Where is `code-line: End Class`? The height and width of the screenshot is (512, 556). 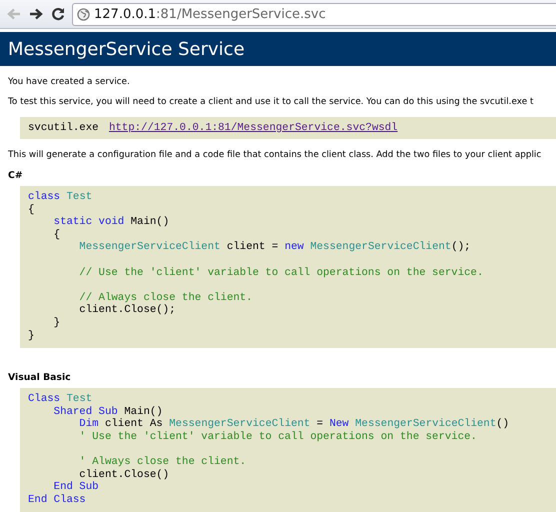 code-line: End Class is located at coordinates (57, 500).